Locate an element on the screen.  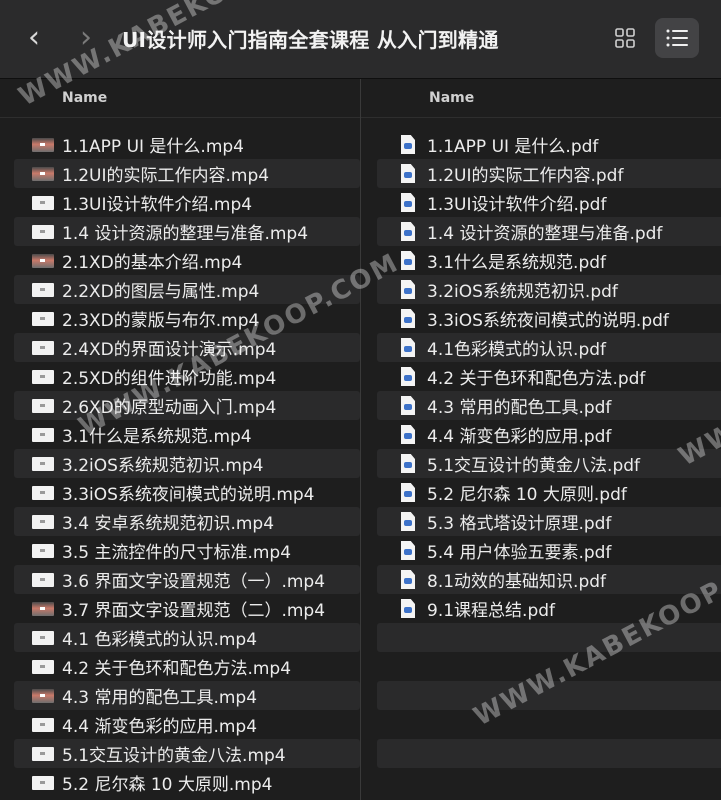
file-row: 4.4 渐变色彩的应用.pdf is located at coordinates (549, 434).